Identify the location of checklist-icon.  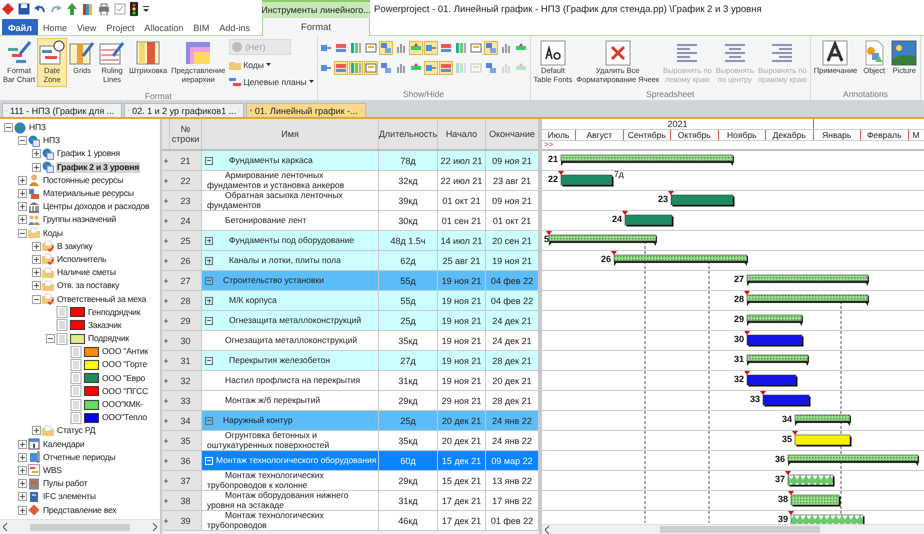
(120, 9).